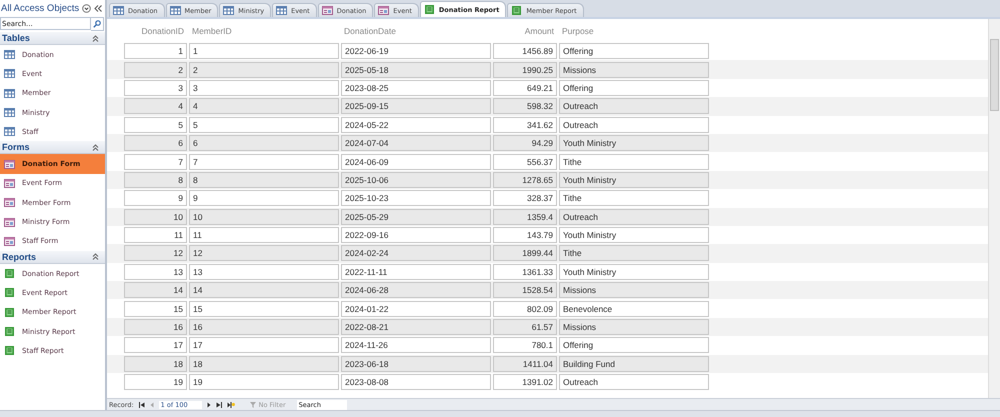 This screenshot has width=1000, height=417. I want to click on next-record-icon, so click(208, 405).